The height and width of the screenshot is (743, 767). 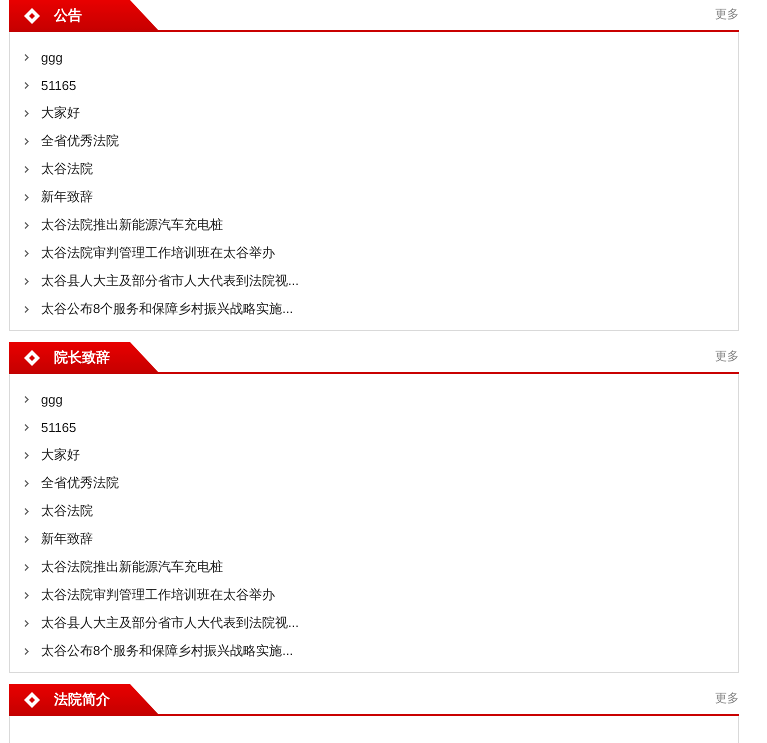 I want to click on section-title: 公告, so click(x=68, y=16).